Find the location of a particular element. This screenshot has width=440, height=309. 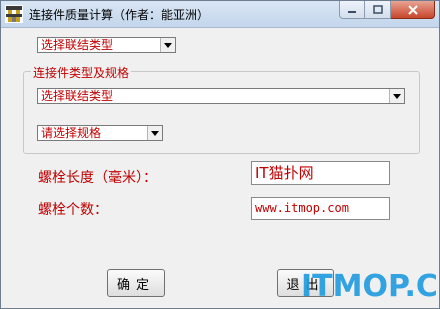

connection-type-select: 选择联结类型 is located at coordinates (106, 45).